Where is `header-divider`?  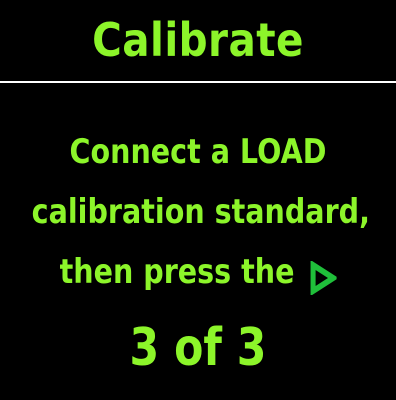
header-divider is located at coordinates (198, 82).